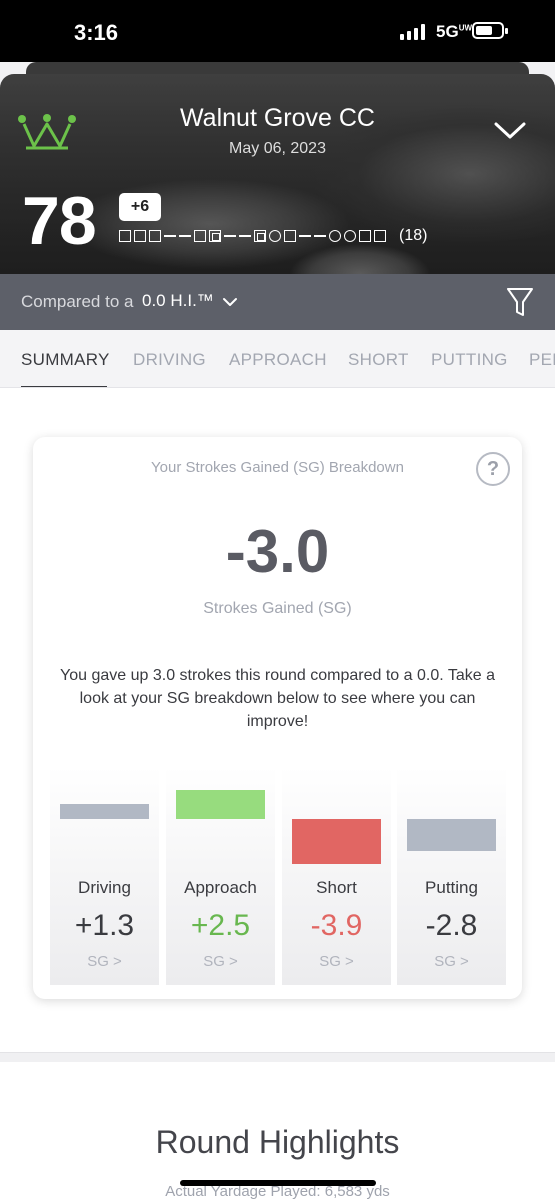  I want to click on hole-16-circle-icon, so click(350, 236).